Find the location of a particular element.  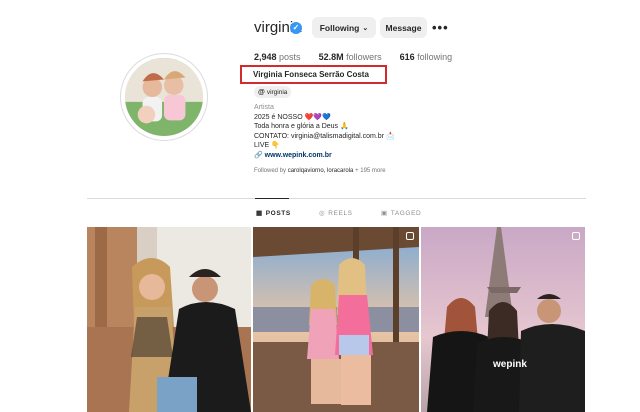

tab-tagged: ▣ TAGGED is located at coordinates (401, 213).